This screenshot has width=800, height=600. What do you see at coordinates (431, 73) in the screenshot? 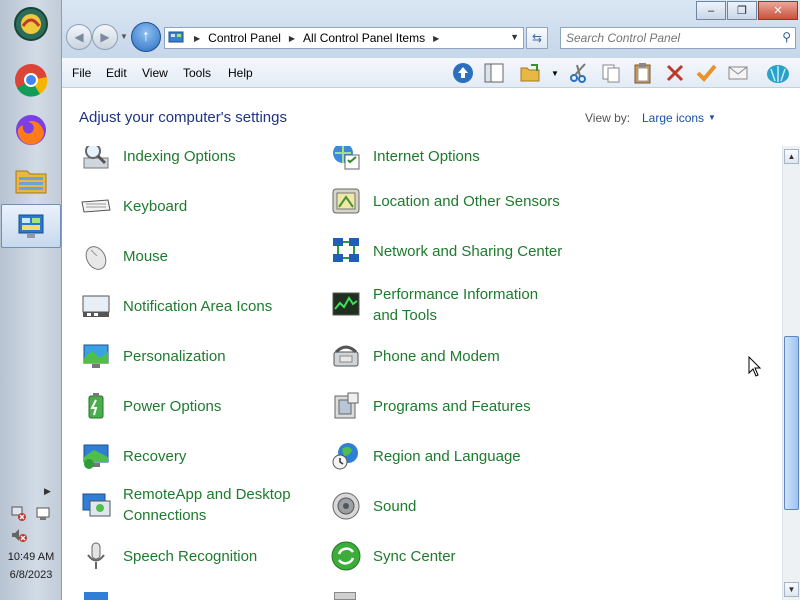
I see `menu-bar: File Edit View Tools Help ▼` at bounding box center [431, 73].